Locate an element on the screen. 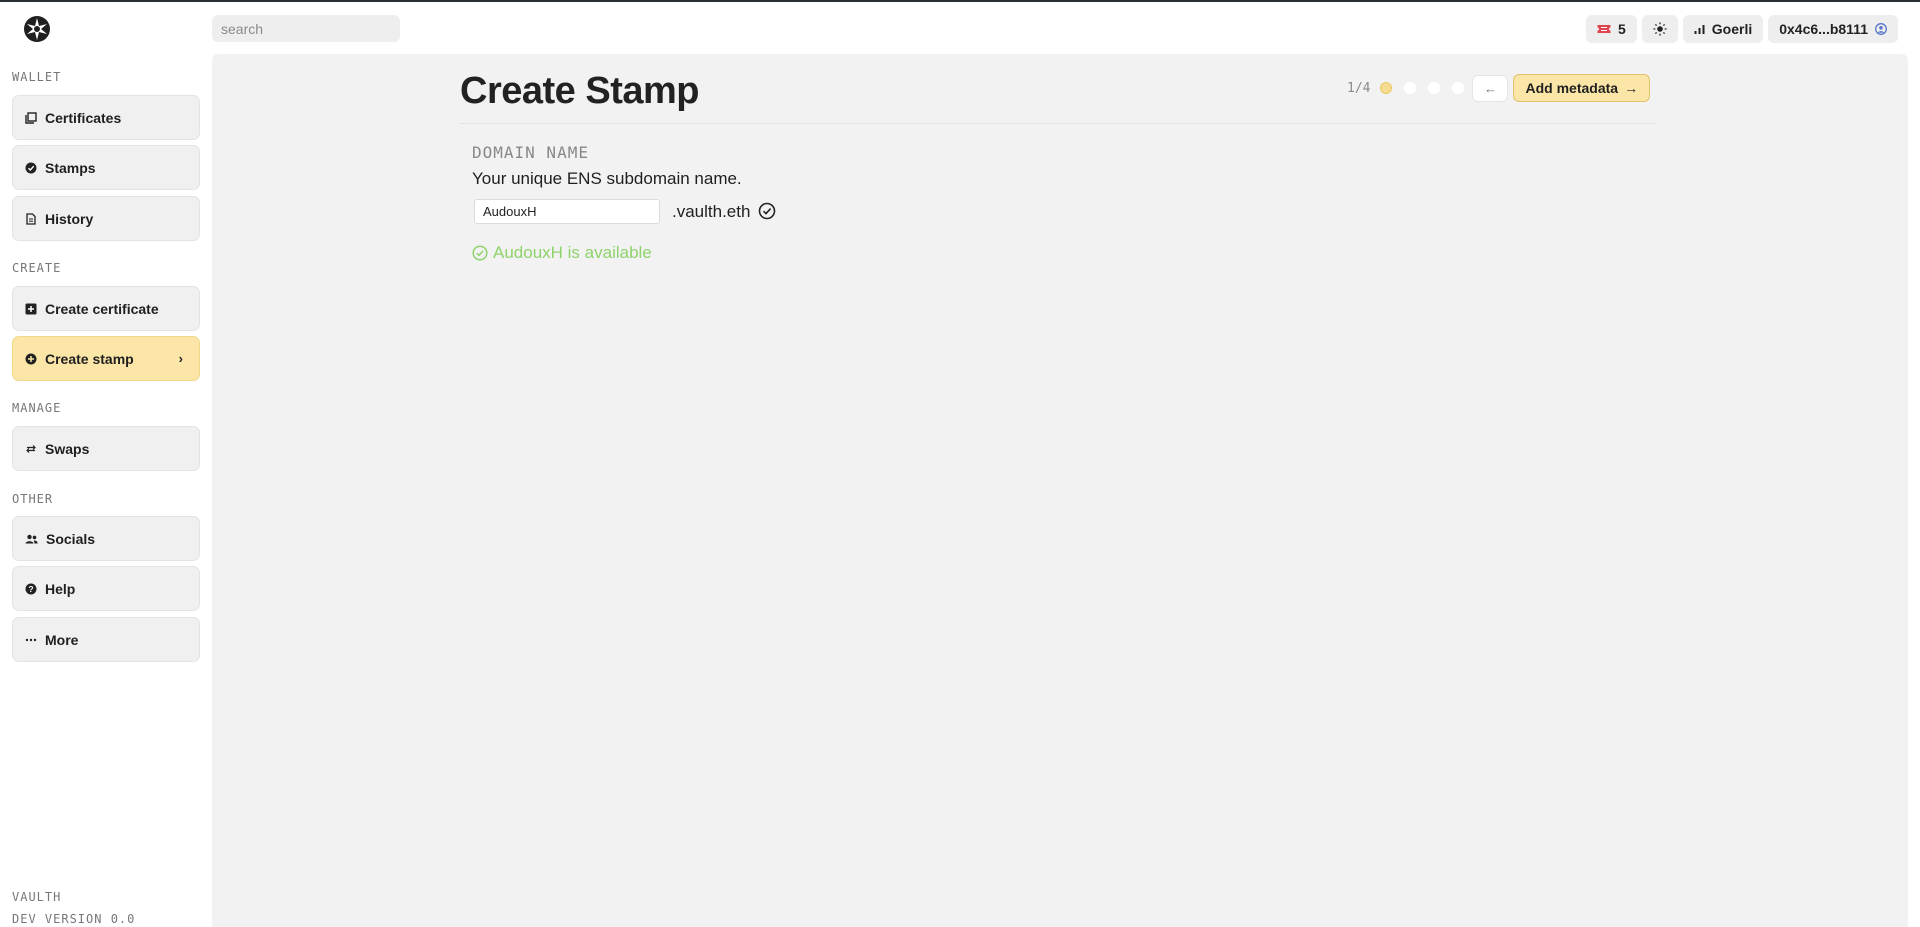 The image size is (1920, 927). section-label-other: OTHER is located at coordinates (33, 499).